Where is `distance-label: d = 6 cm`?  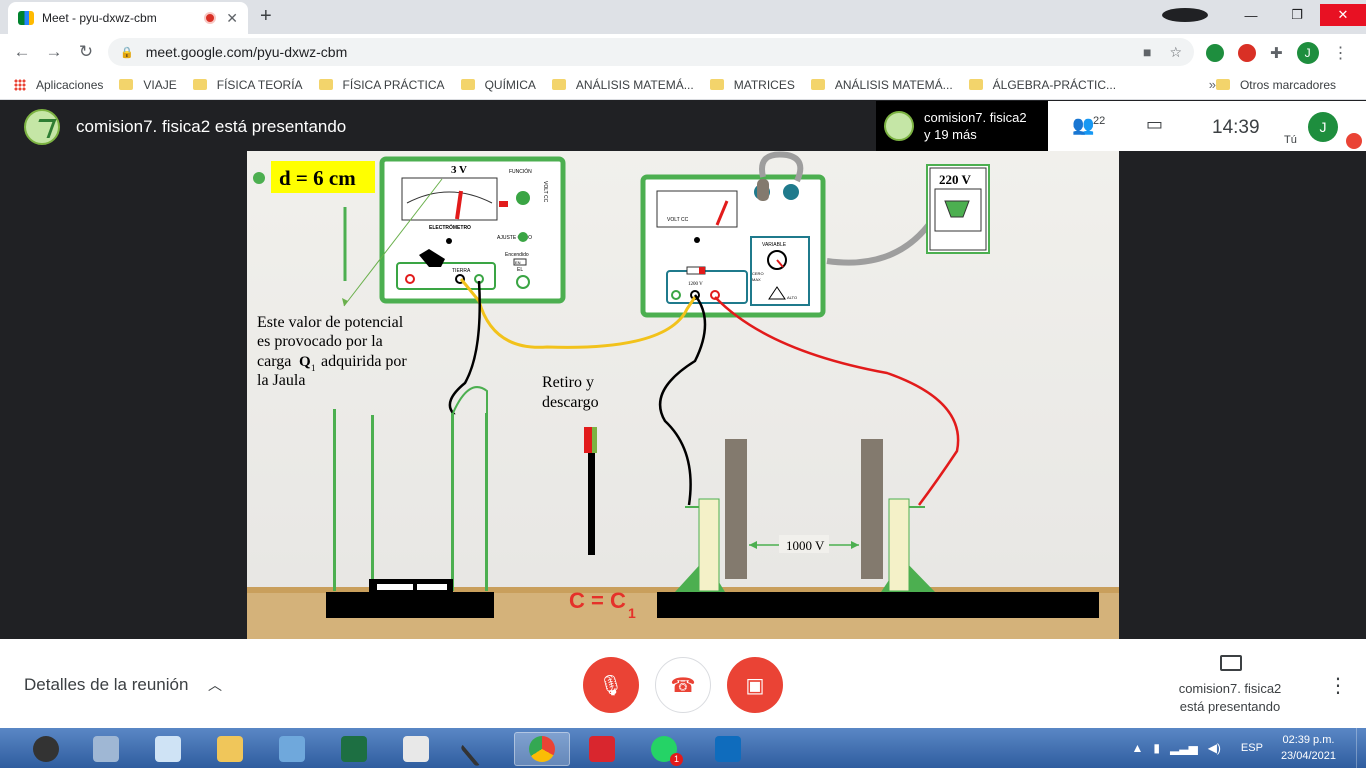 distance-label: d = 6 cm is located at coordinates (317, 178).